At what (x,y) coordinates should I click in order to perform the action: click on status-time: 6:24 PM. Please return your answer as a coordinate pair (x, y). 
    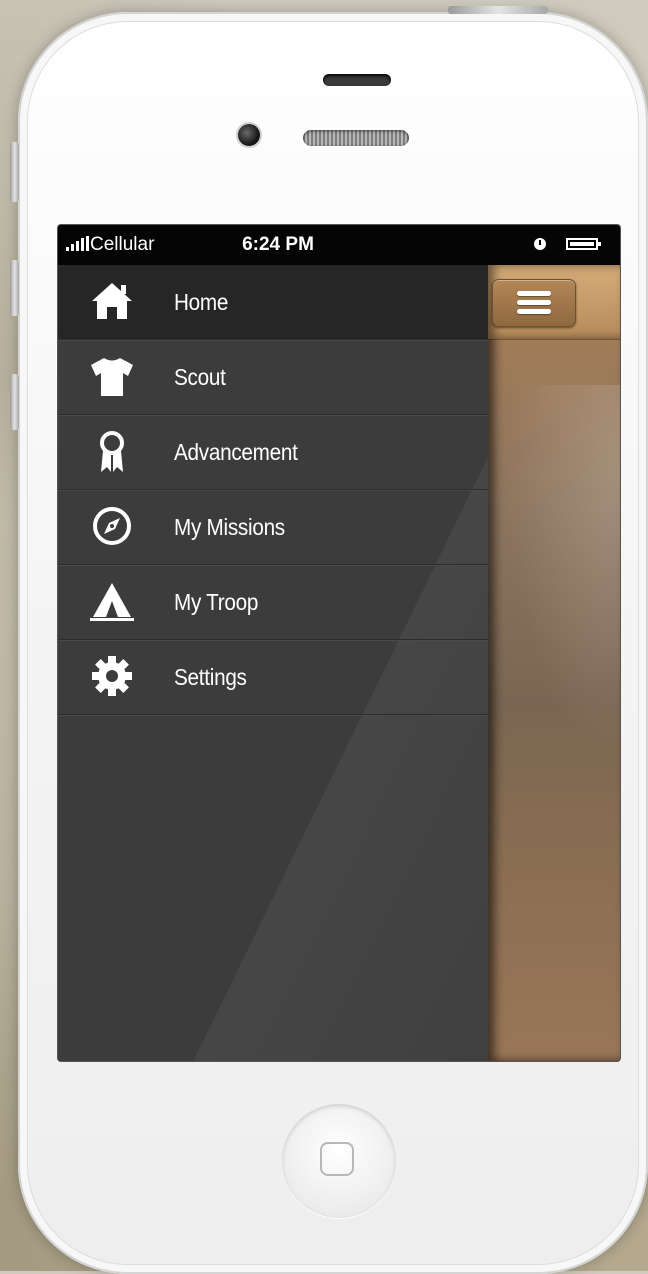
    Looking at the image, I should click on (278, 244).